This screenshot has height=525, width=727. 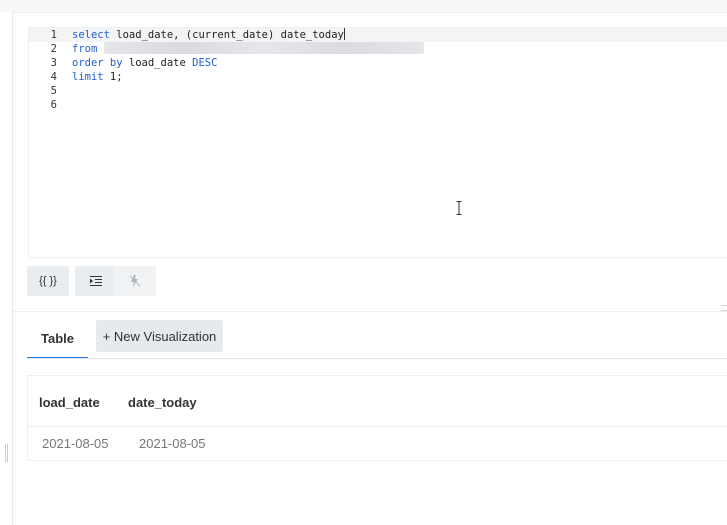 I want to click on sql-keyword: select, so click(x=91, y=35).